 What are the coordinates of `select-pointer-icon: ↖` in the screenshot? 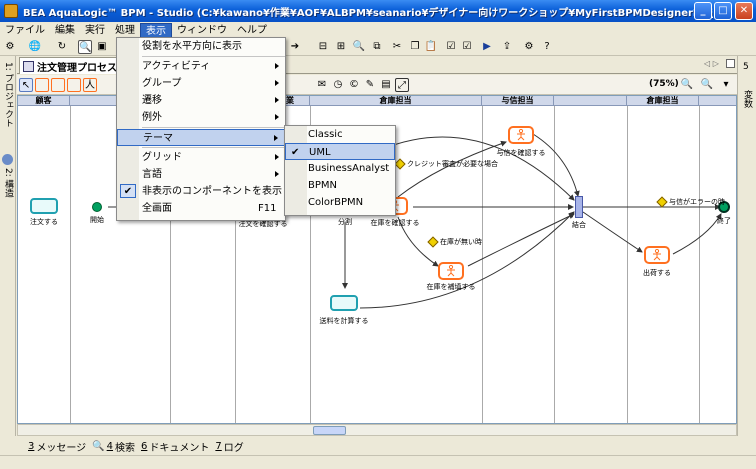 It's located at (26, 85).